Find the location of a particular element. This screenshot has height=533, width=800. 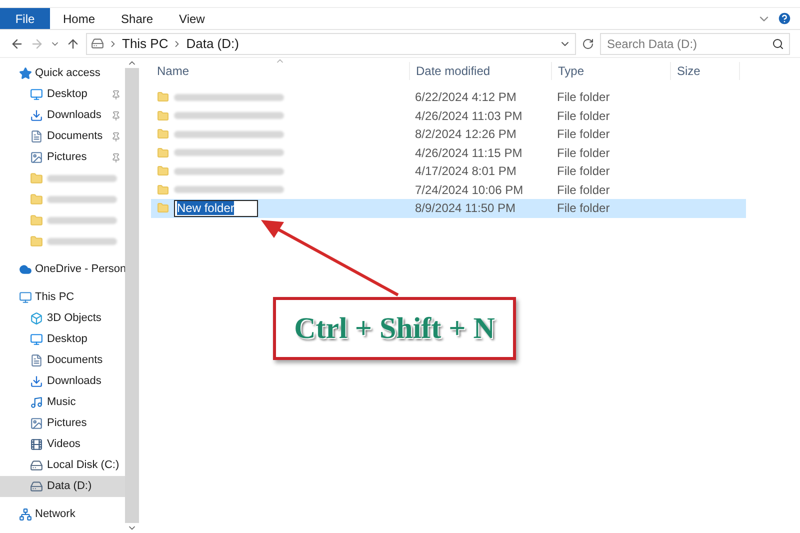

file-row: 4/26/2024 11:15 PM File folder is located at coordinates (448, 153).